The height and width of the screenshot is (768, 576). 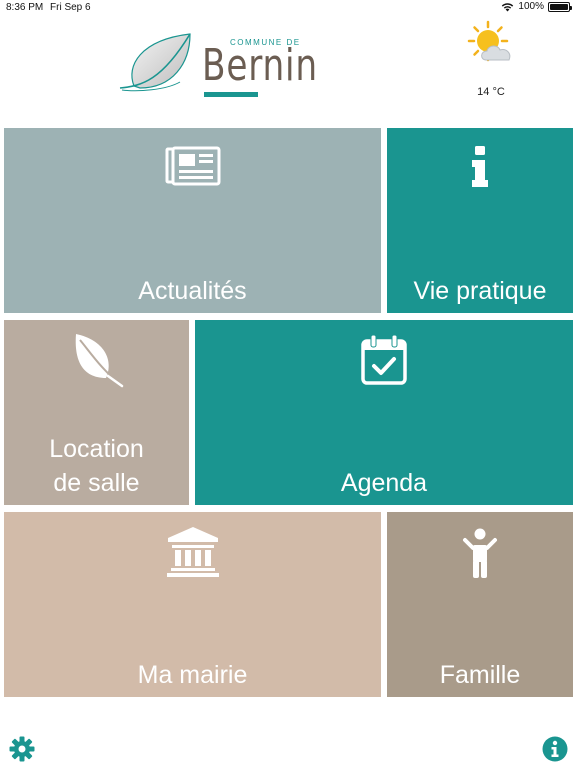 I want to click on tile-label: Famille, so click(x=480, y=675).